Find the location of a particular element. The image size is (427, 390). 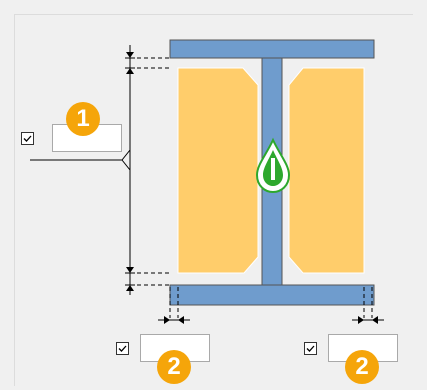

right-gap-checkbox is located at coordinates (310, 348).